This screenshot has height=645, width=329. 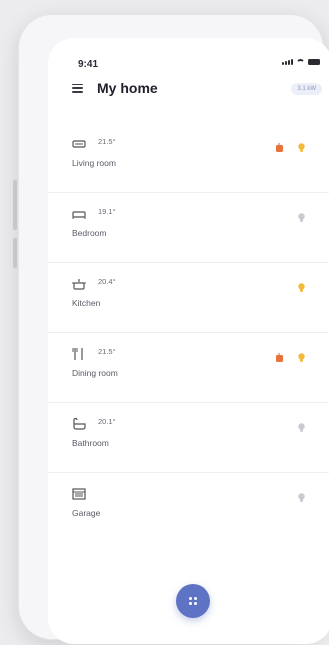 I want to click on fab-button, so click(x=193, y=601).